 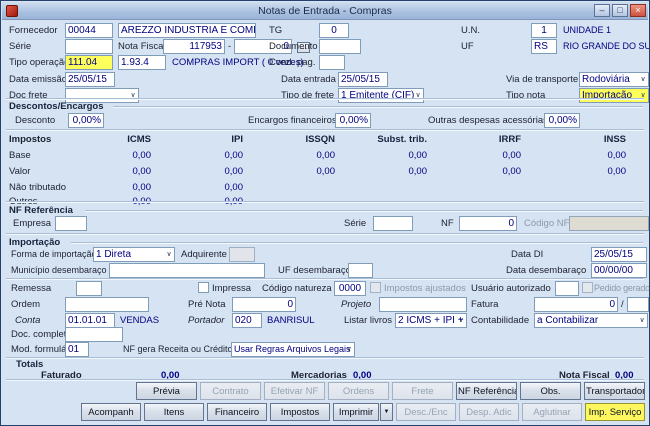 What do you see at coordinates (308, 79) in the screenshot?
I see `data-entrada-label: Data entrada` at bounding box center [308, 79].